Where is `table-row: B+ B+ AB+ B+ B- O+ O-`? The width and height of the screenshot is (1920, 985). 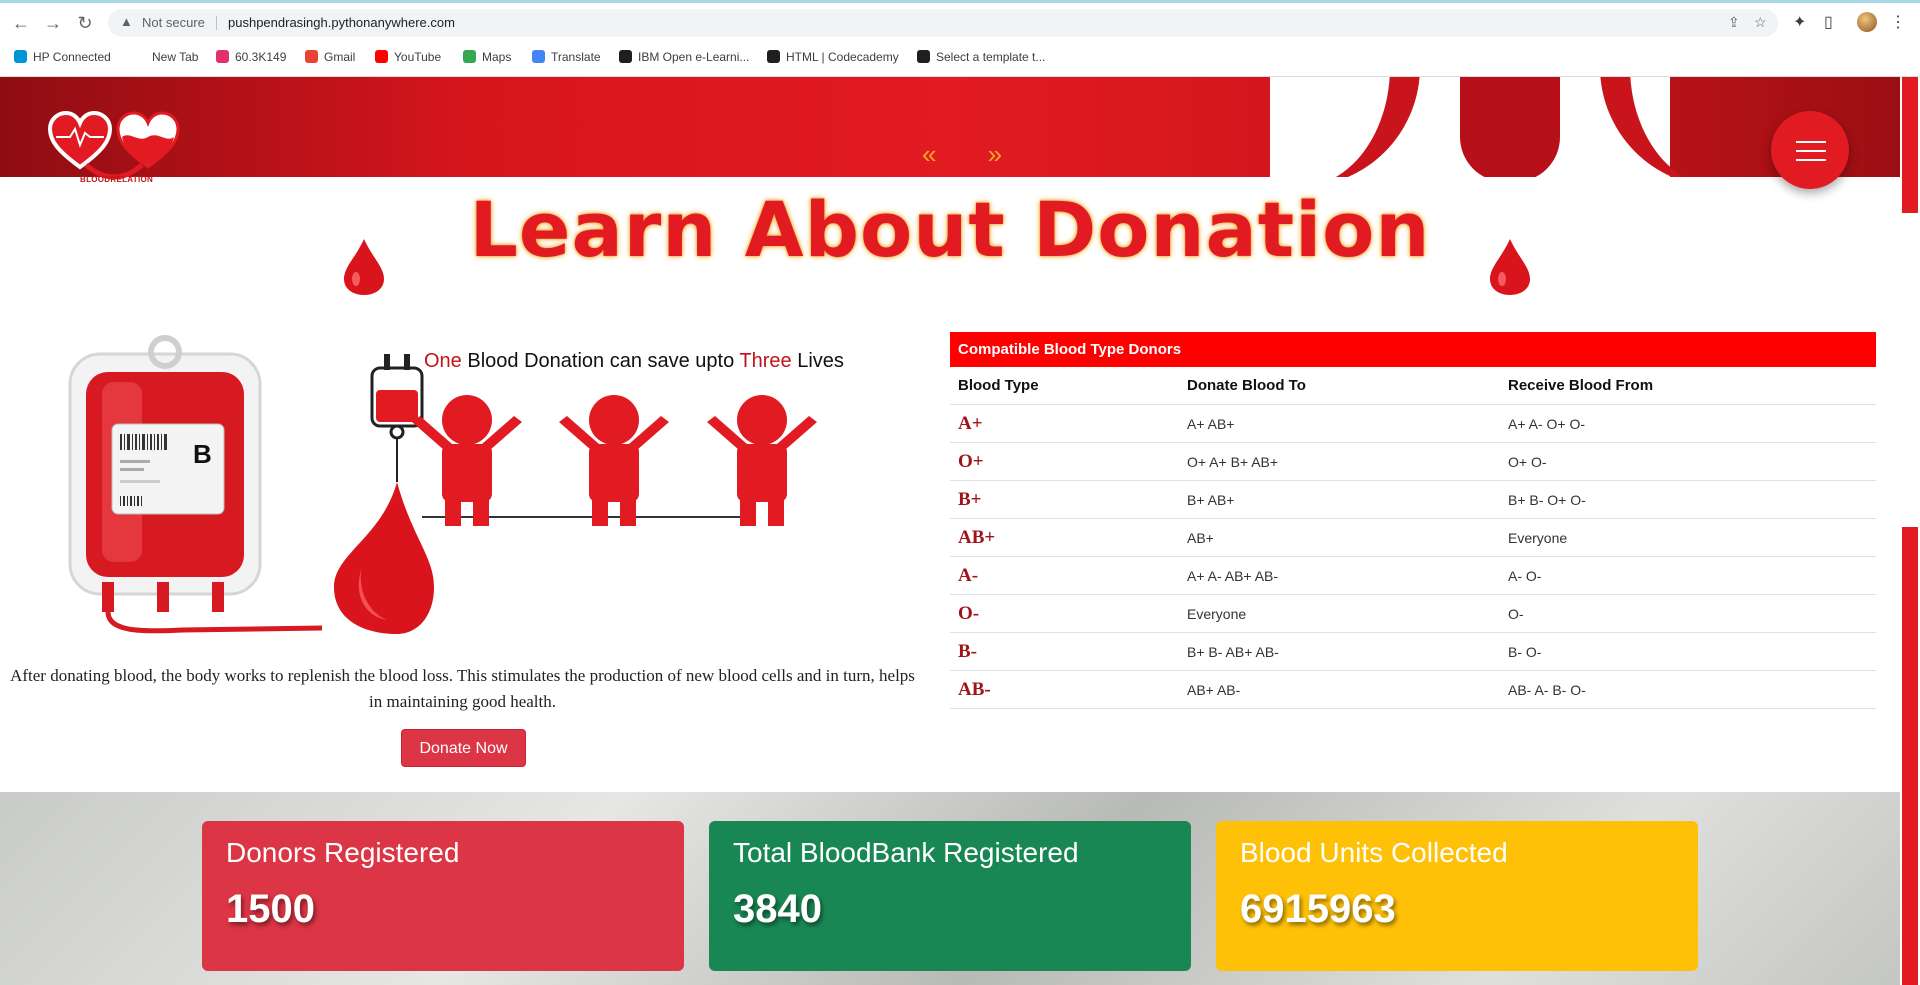
table-row: B+ B+ AB+ B+ B- O+ O- is located at coordinates (1413, 500).